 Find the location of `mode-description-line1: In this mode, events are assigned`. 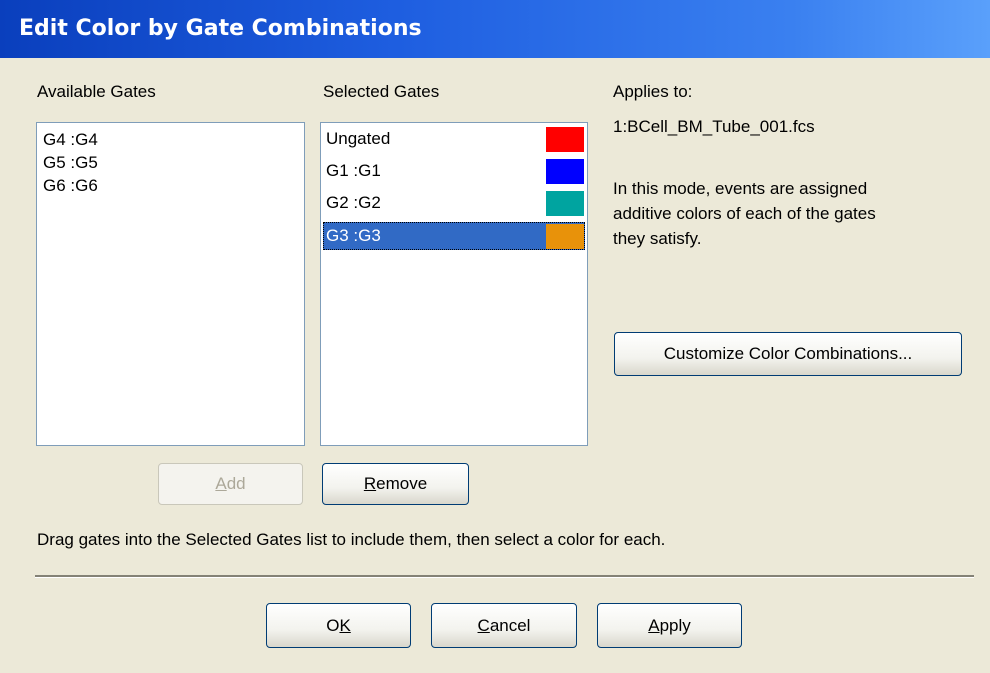

mode-description-line1: In this mode, events are assigned is located at coordinates (740, 188).